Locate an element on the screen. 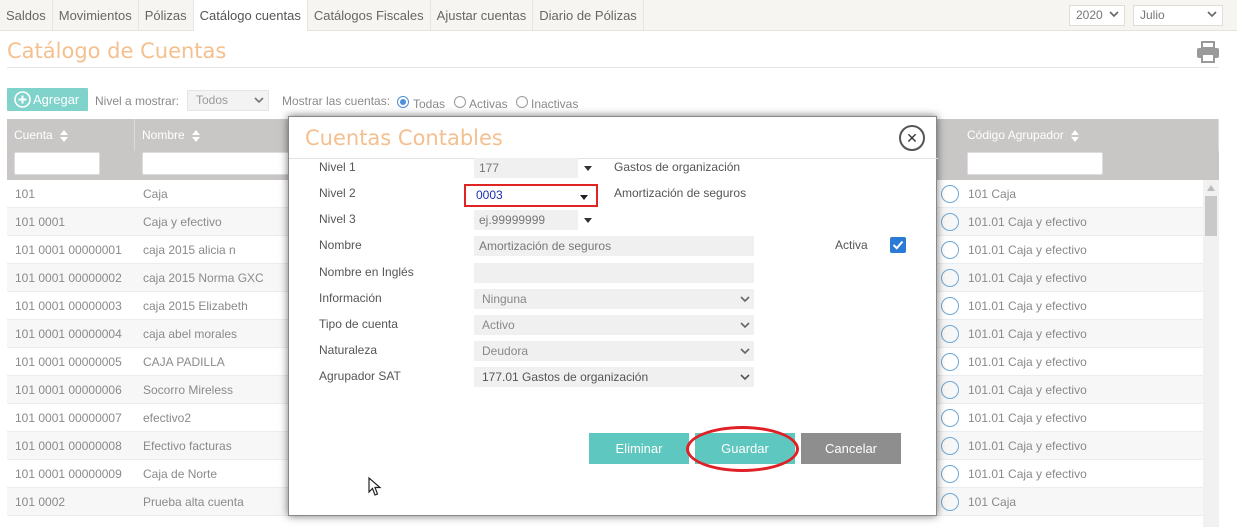  radio-activas is located at coordinates (460, 102).